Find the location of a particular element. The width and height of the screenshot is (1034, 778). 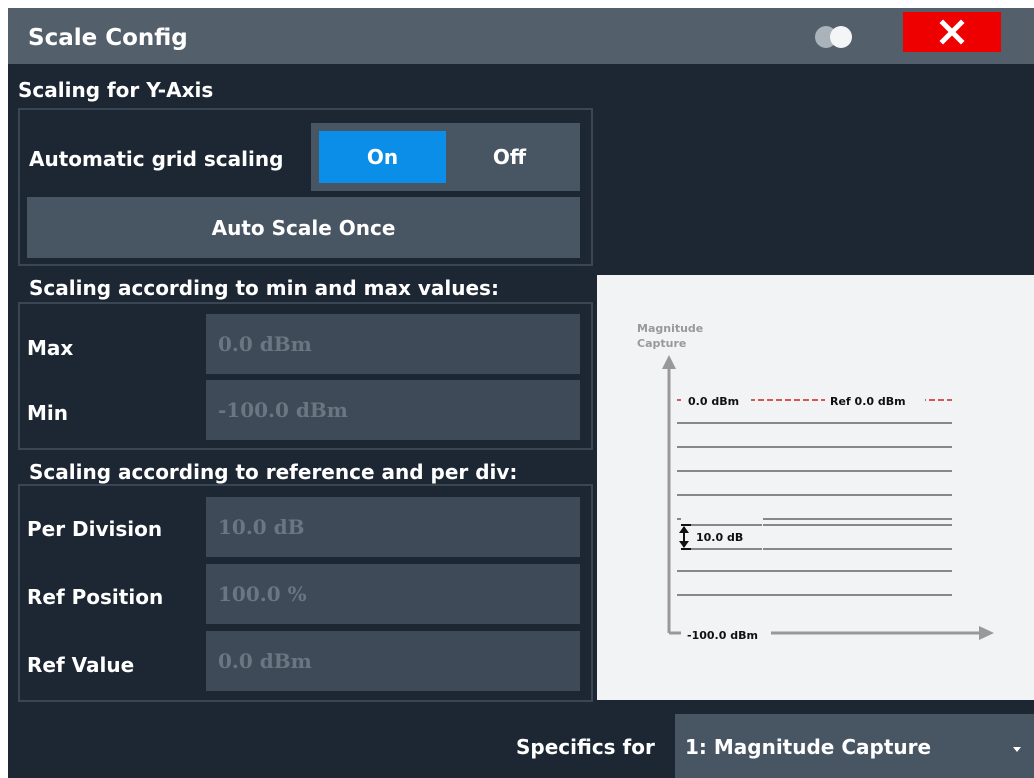

max-label: Max is located at coordinates (50, 348).